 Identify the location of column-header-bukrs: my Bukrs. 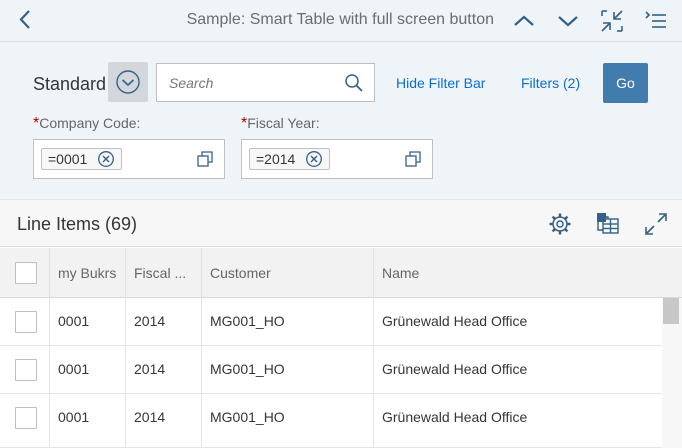
(88, 273).